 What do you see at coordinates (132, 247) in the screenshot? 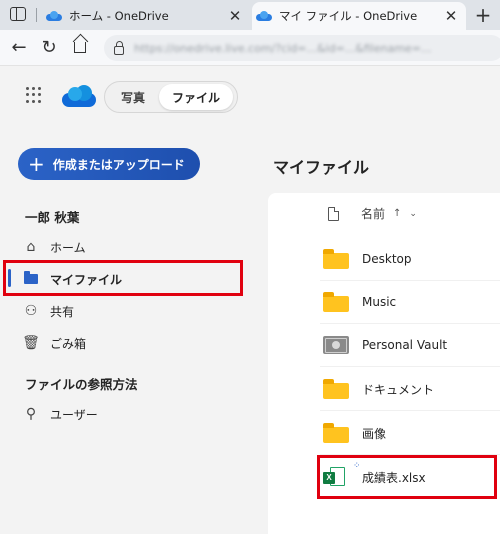
I see `sidebar-item-home: ⌂ ホーム` at bounding box center [132, 247].